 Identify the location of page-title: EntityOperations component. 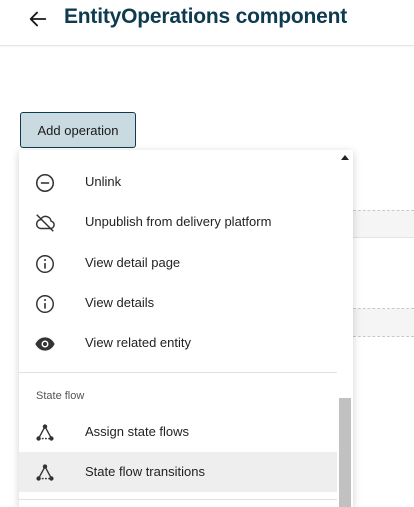
(205, 16).